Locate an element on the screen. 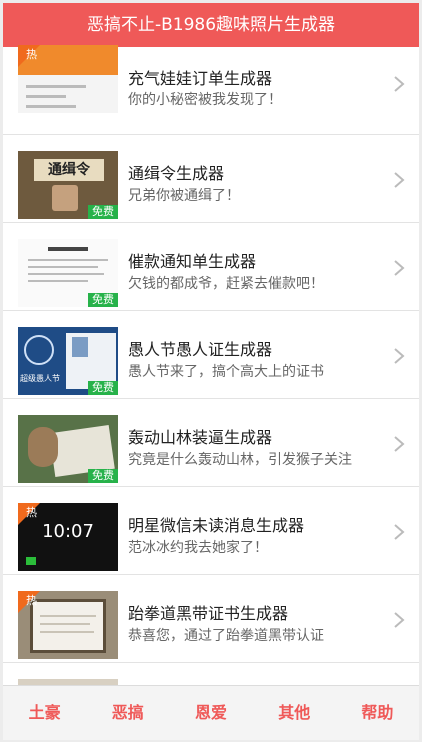 The height and width of the screenshot is (742, 422). item-subtitle: 愚人节来了，搞个高大上的证书 is located at coordinates (226, 372).